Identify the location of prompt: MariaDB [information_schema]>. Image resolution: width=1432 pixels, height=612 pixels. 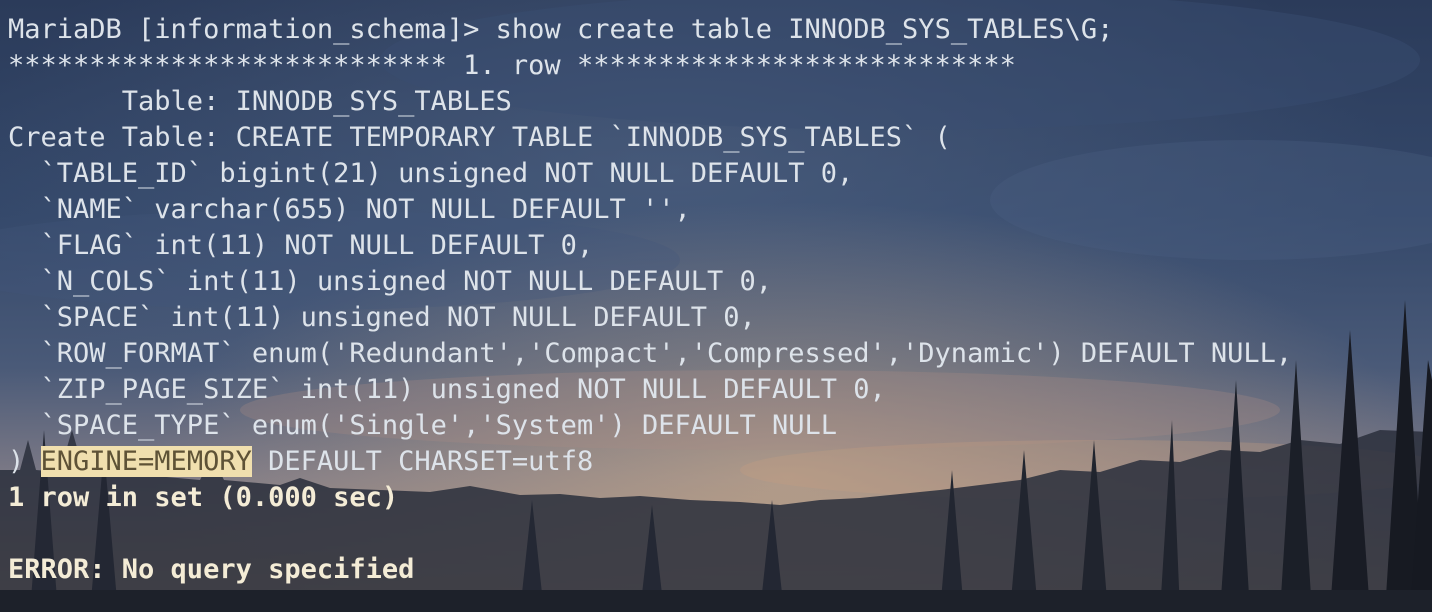
(252, 29).